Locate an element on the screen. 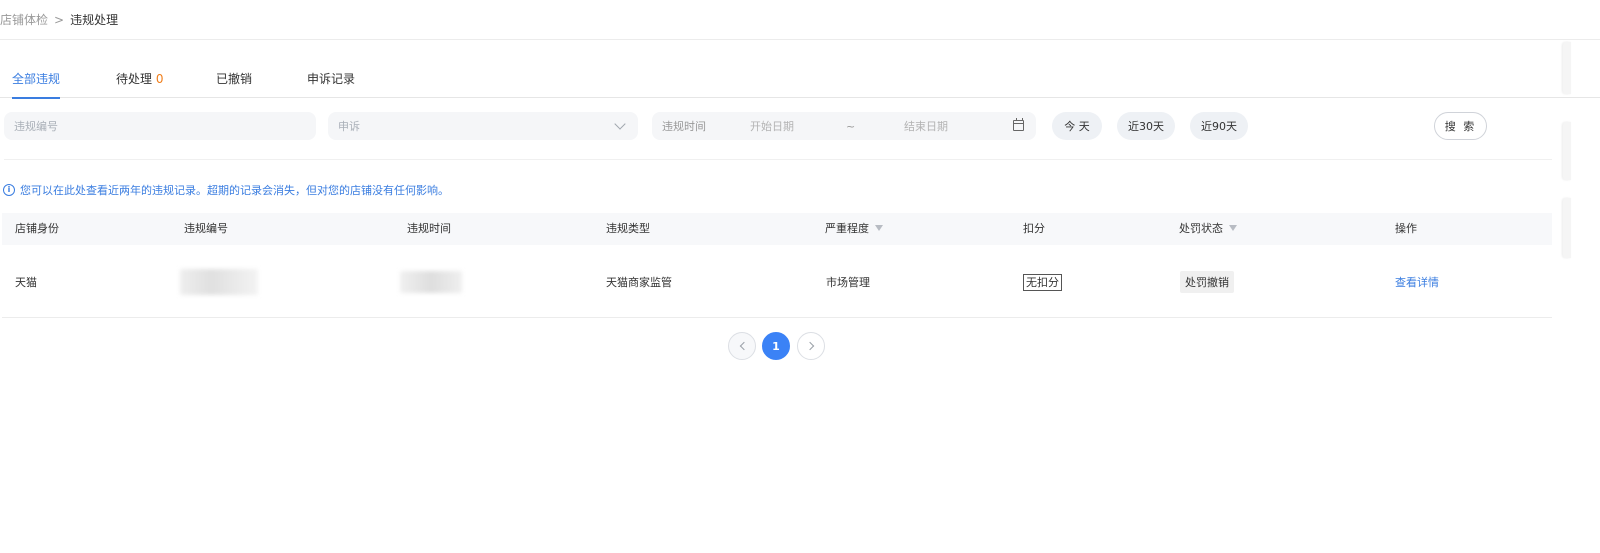 The height and width of the screenshot is (553, 1600). date-range-label: 违规时间 is located at coordinates (684, 126).